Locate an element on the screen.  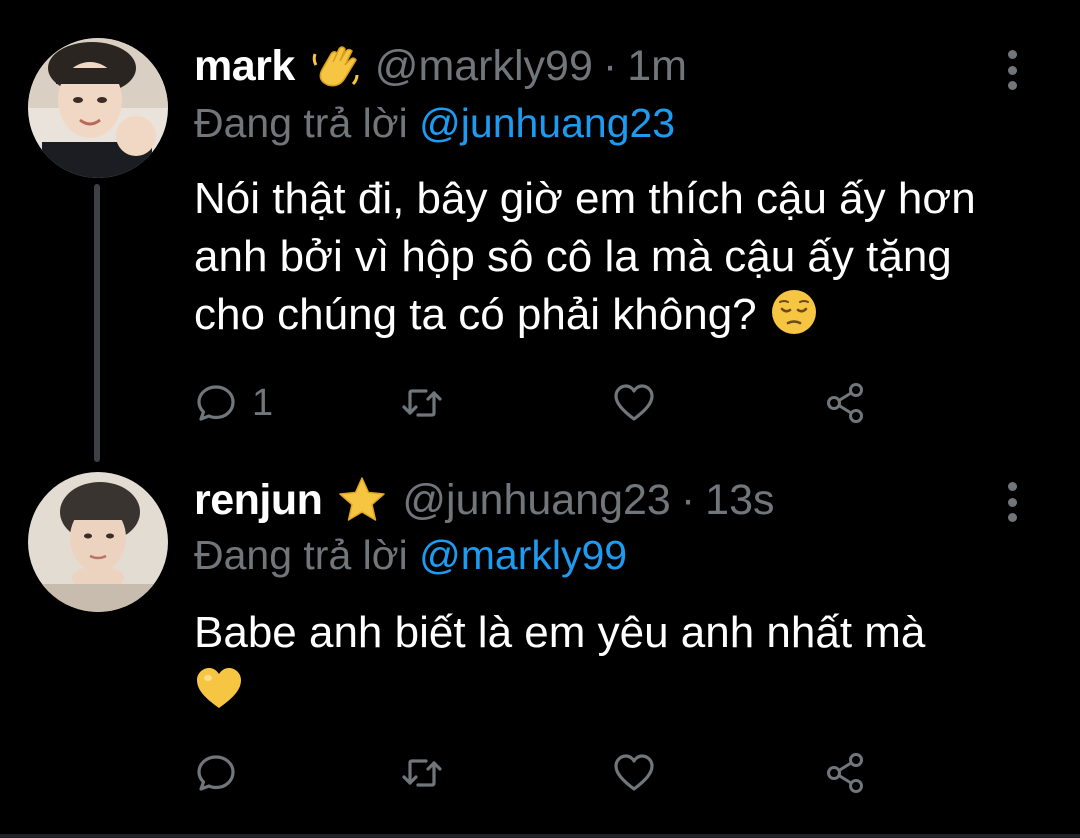
tweet-text-content: Babe anh biết là em yêu anh nhất mà is located at coordinates (560, 632).